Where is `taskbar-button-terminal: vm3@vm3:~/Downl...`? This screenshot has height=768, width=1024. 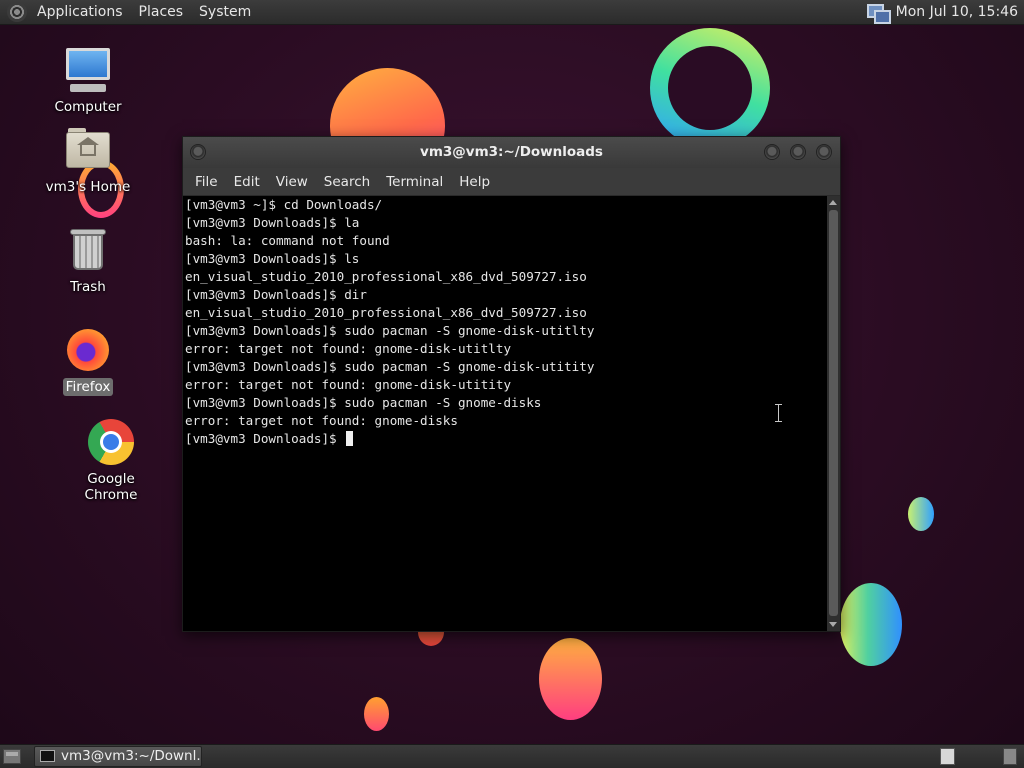 taskbar-button-terminal: vm3@vm3:~/Downl... is located at coordinates (118, 756).